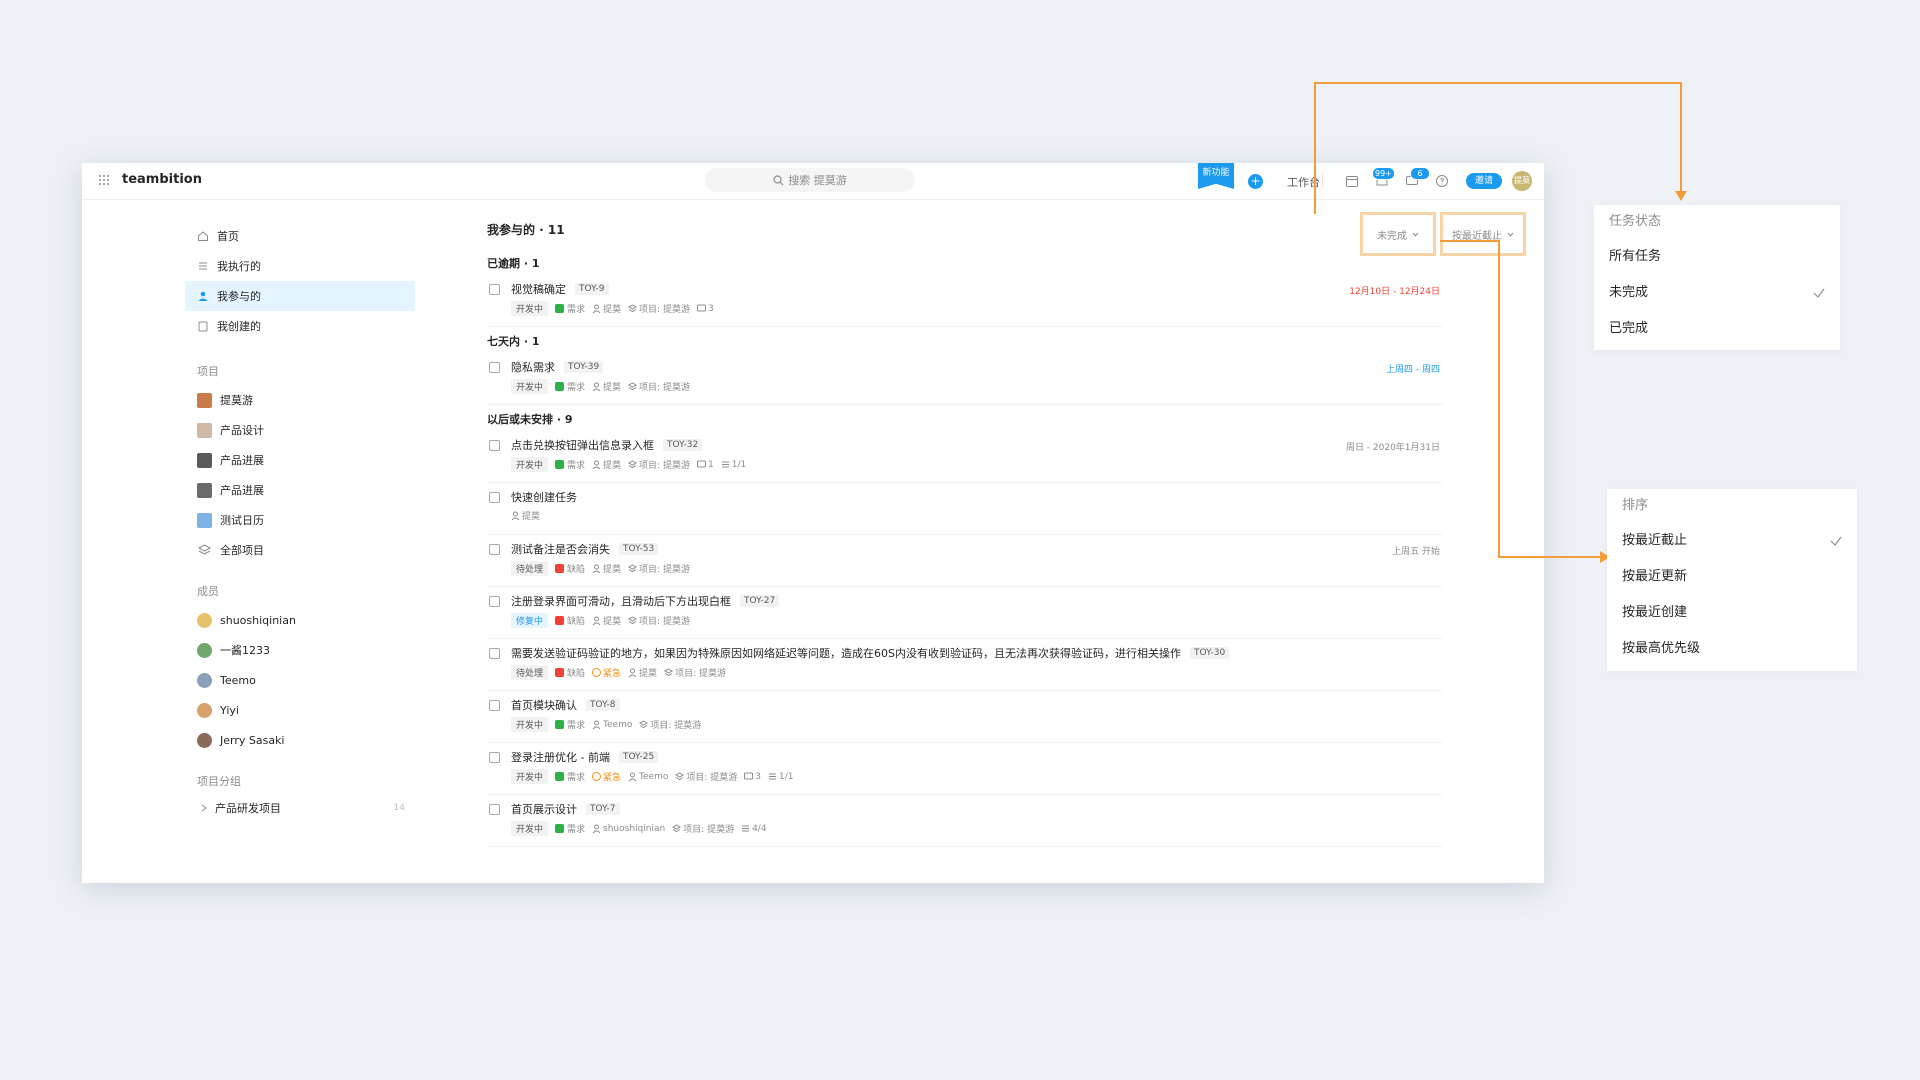 The height and width of the screenshot is (1080, 1920). Describe the element at coordinates (1392, 448) in the screenshot. I see `task-date: 周日 - 2020年1月31日` at that location.